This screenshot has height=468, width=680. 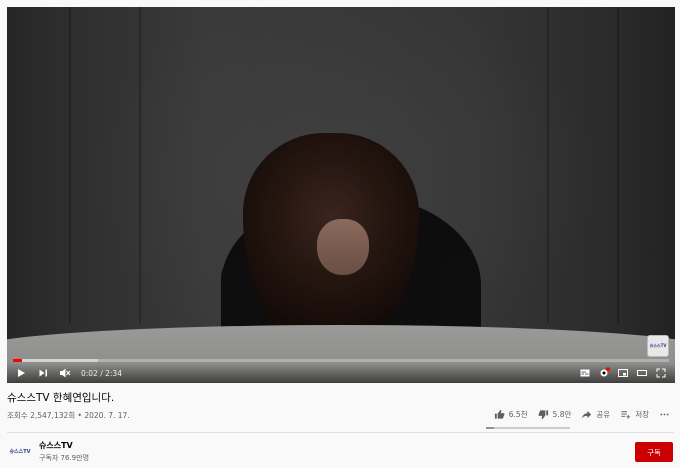 I want to click on next-button, so click(x=43, y=373).